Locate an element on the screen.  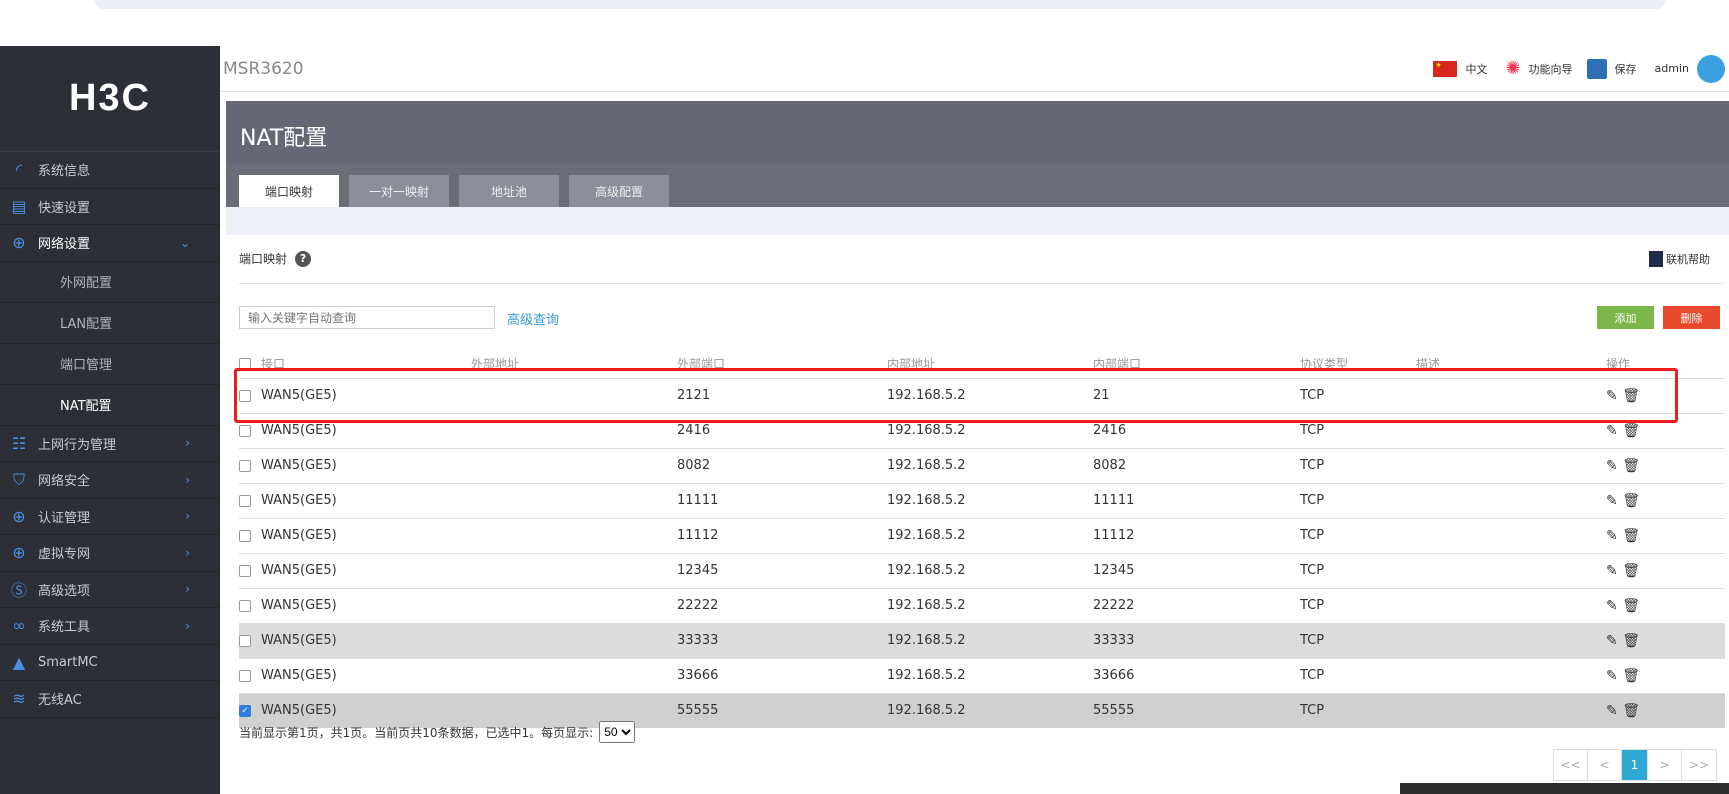
column-header: 外部端口 is located at coordinates (701, 364).